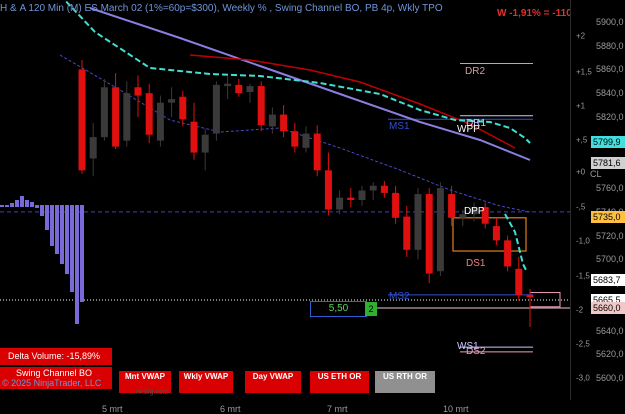 The image size is (625, 414). Describe the element at coordinates (474, 211) in the screenshot. I see `level-dpp: DPP` at that location.